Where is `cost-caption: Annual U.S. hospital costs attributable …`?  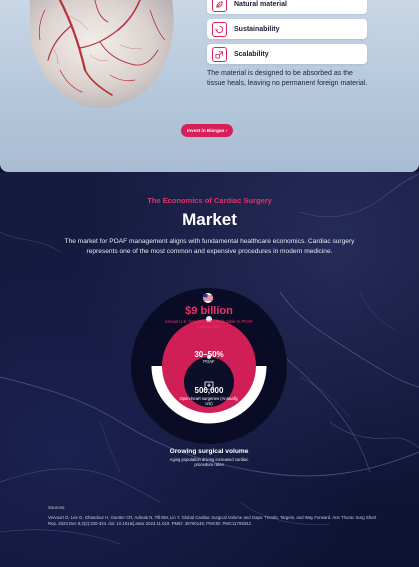 cost-caption: Annual U.S. hospital costs attributable … is located at coordinates (209, 324).